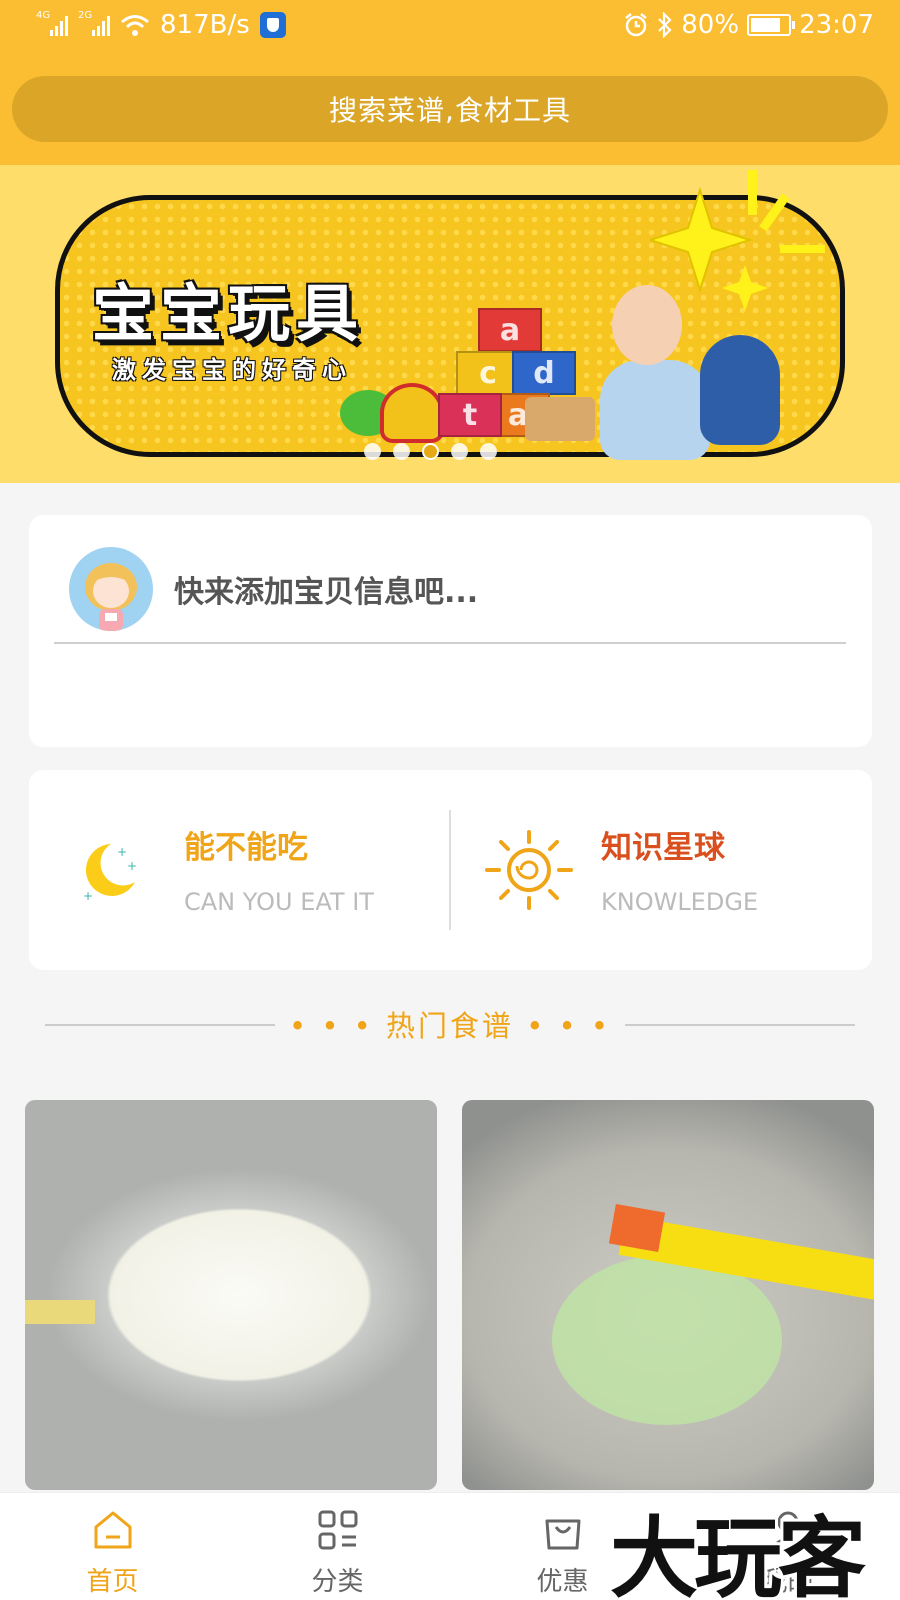  Describe the element at coordinates (544, 373) in the screenshot. I see `toy-block: d` at that location.